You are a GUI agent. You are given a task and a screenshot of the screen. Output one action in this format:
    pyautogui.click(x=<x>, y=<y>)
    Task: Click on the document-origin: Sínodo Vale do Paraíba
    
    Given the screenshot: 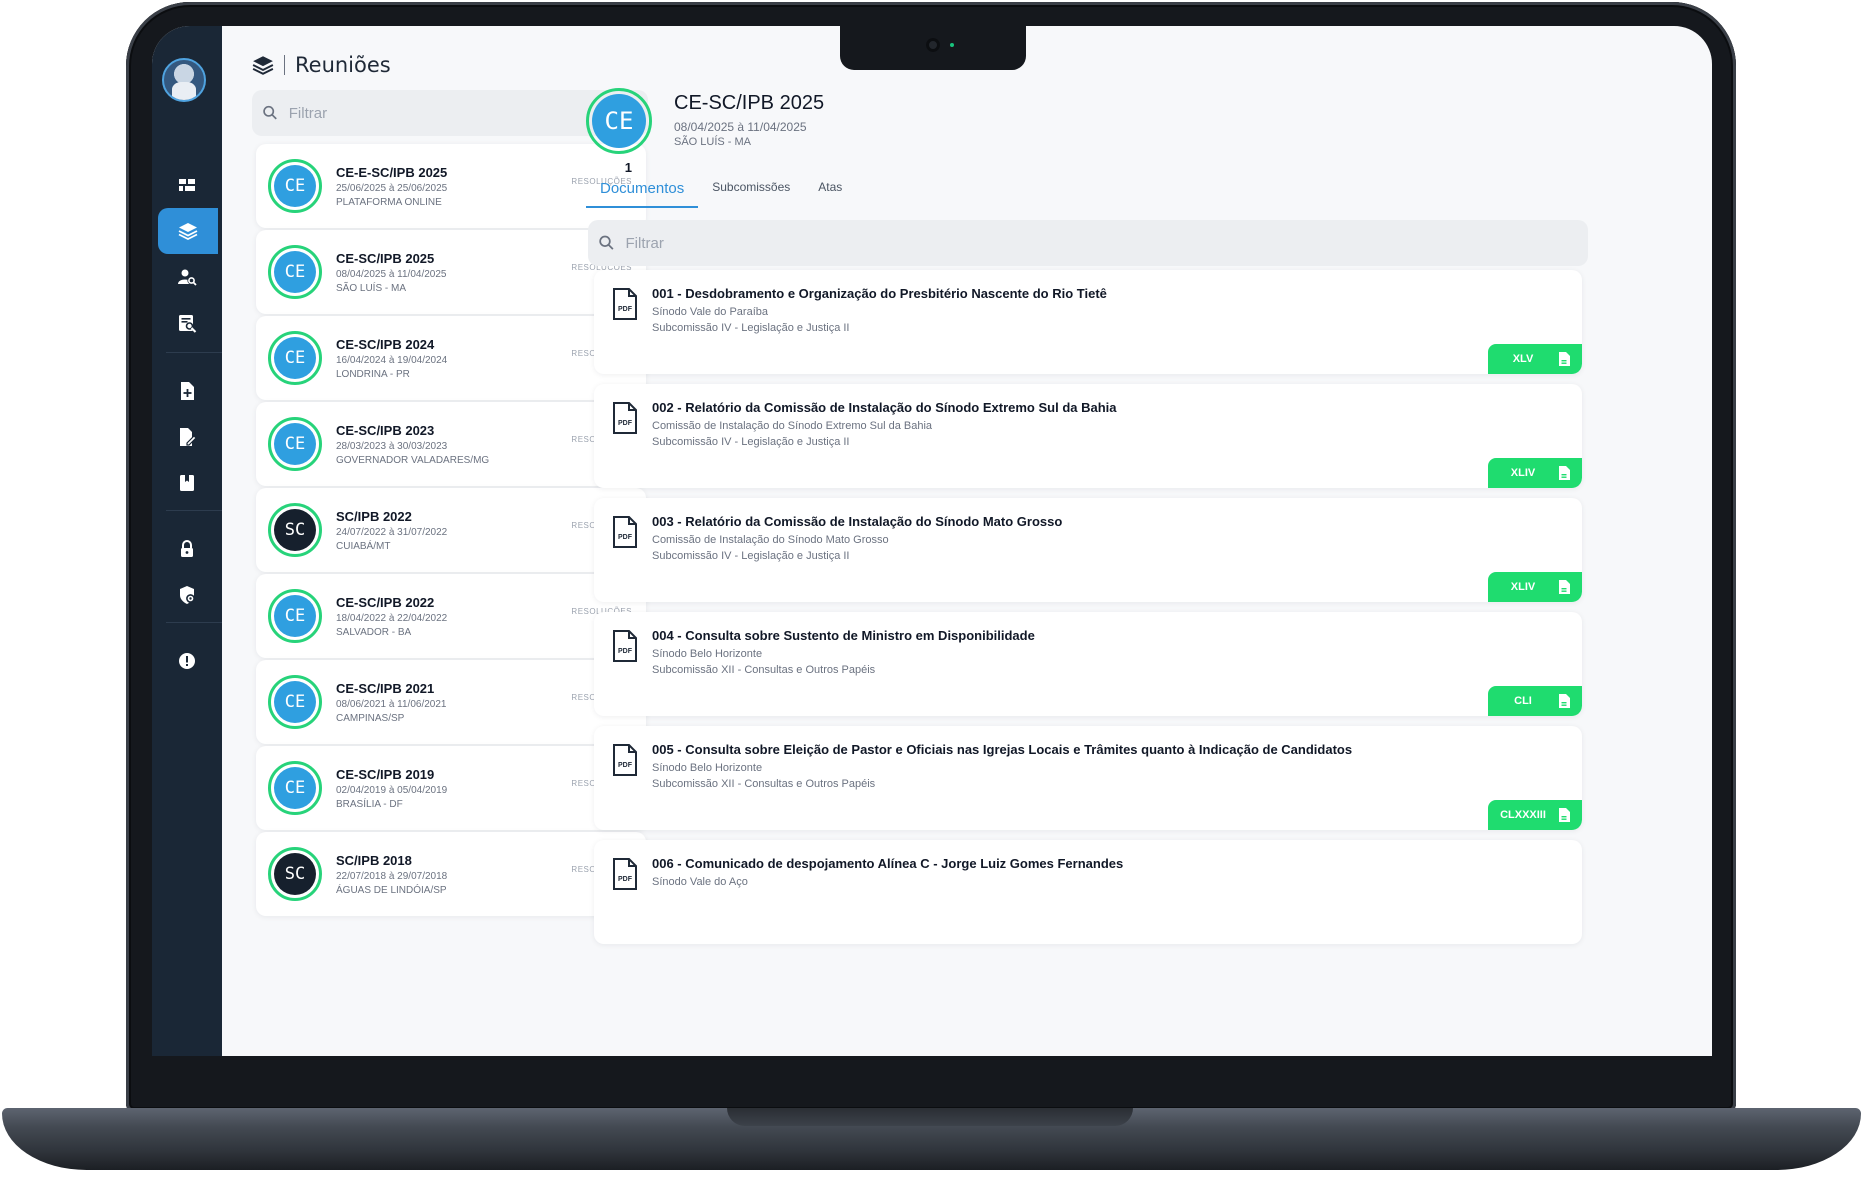 What is the action you would take?
    pyautogui.click(x=710, y=312)
    